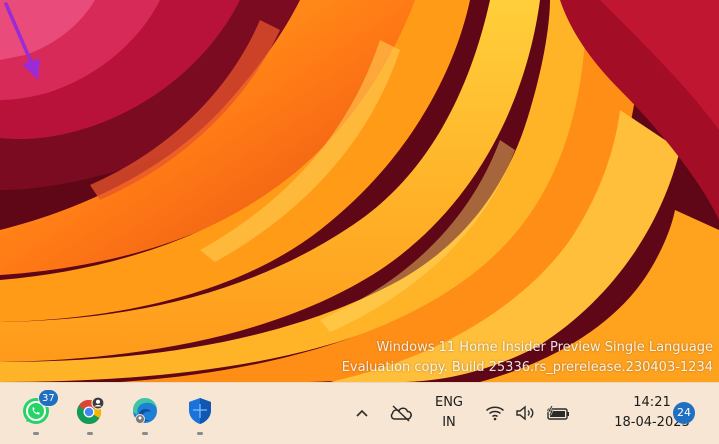  I want to click on taskbar-app-chrome, so click(90, 413).